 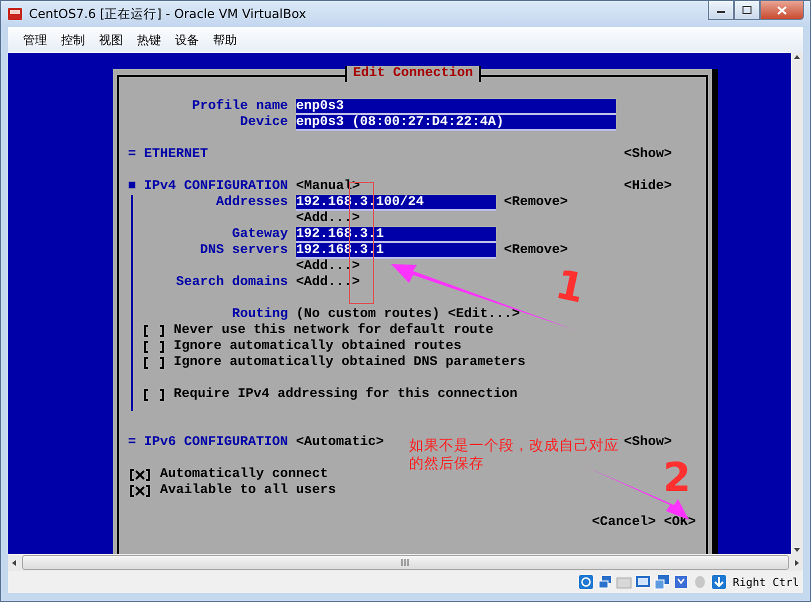 I want to click on annotation-note: 如果不是一个段，改成自己对应的然后保存, so click(x=514, y=455).